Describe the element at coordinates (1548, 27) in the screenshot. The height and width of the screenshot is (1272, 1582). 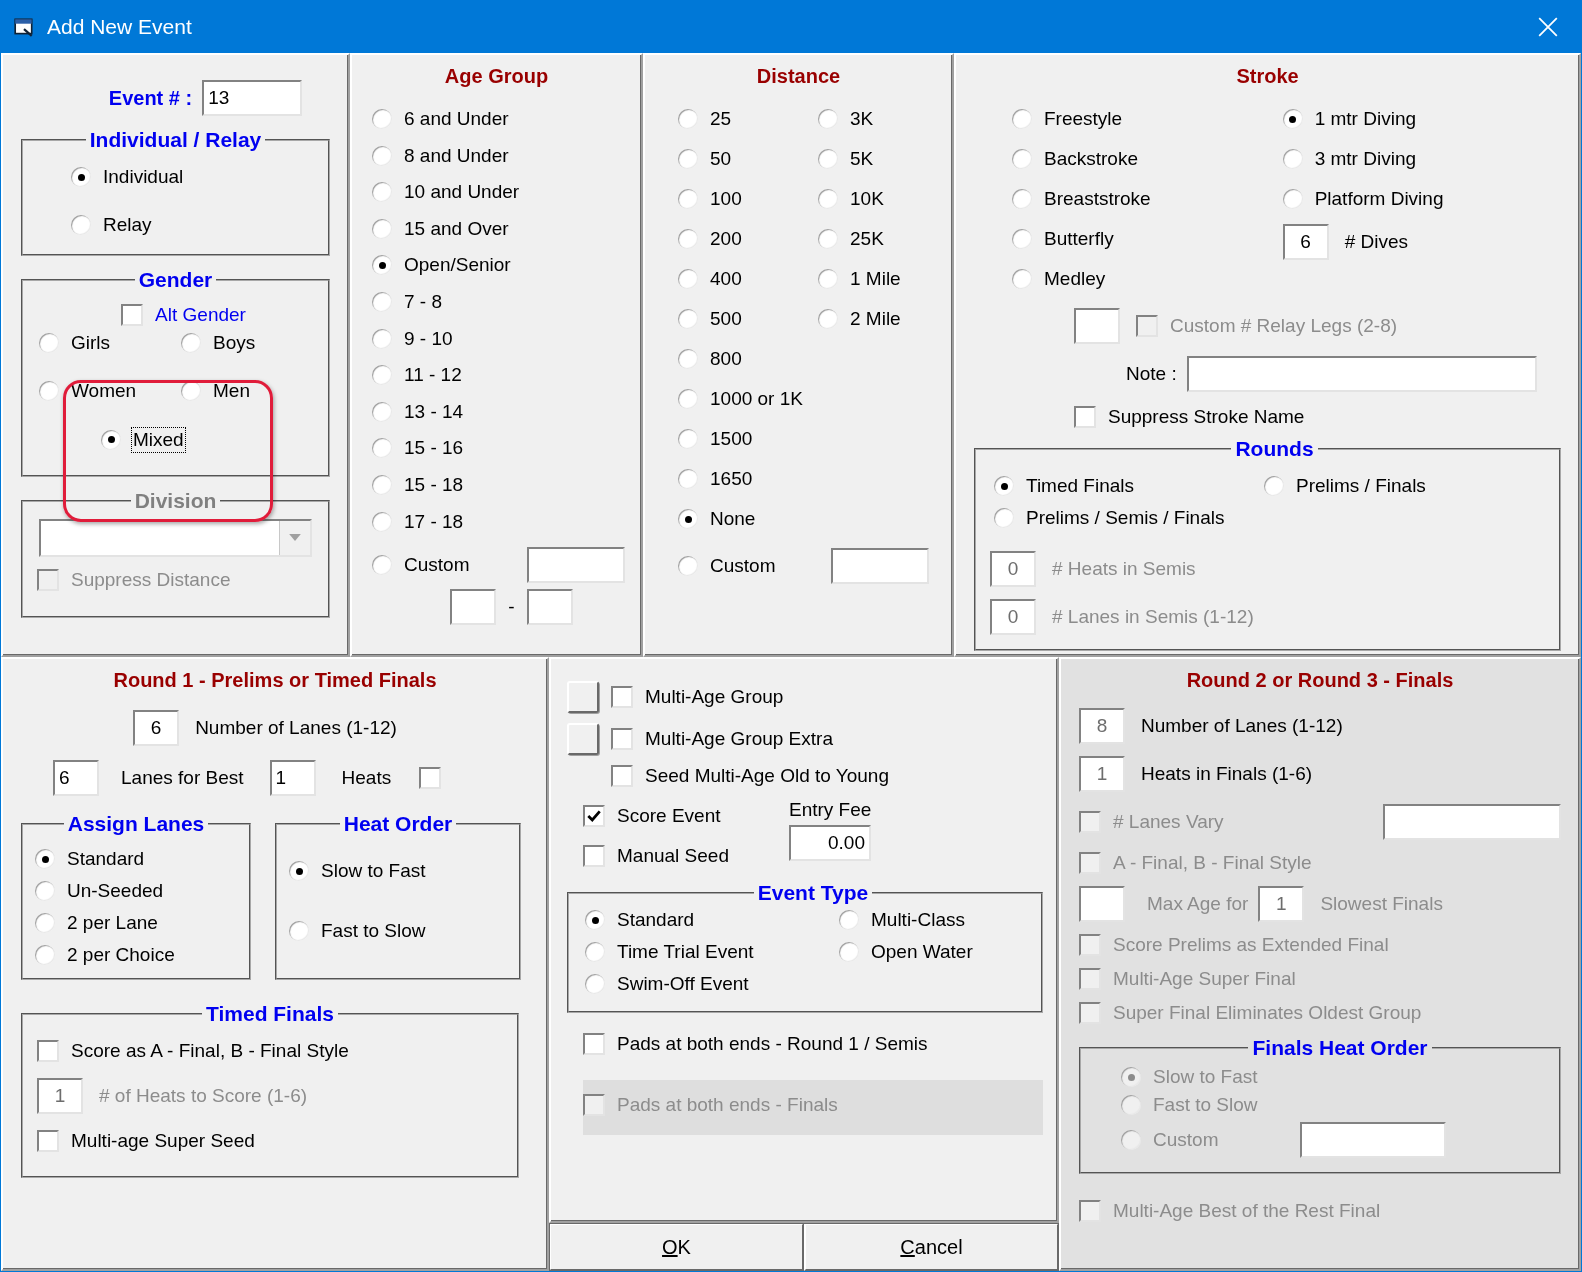
I see `close-icon` at that location.